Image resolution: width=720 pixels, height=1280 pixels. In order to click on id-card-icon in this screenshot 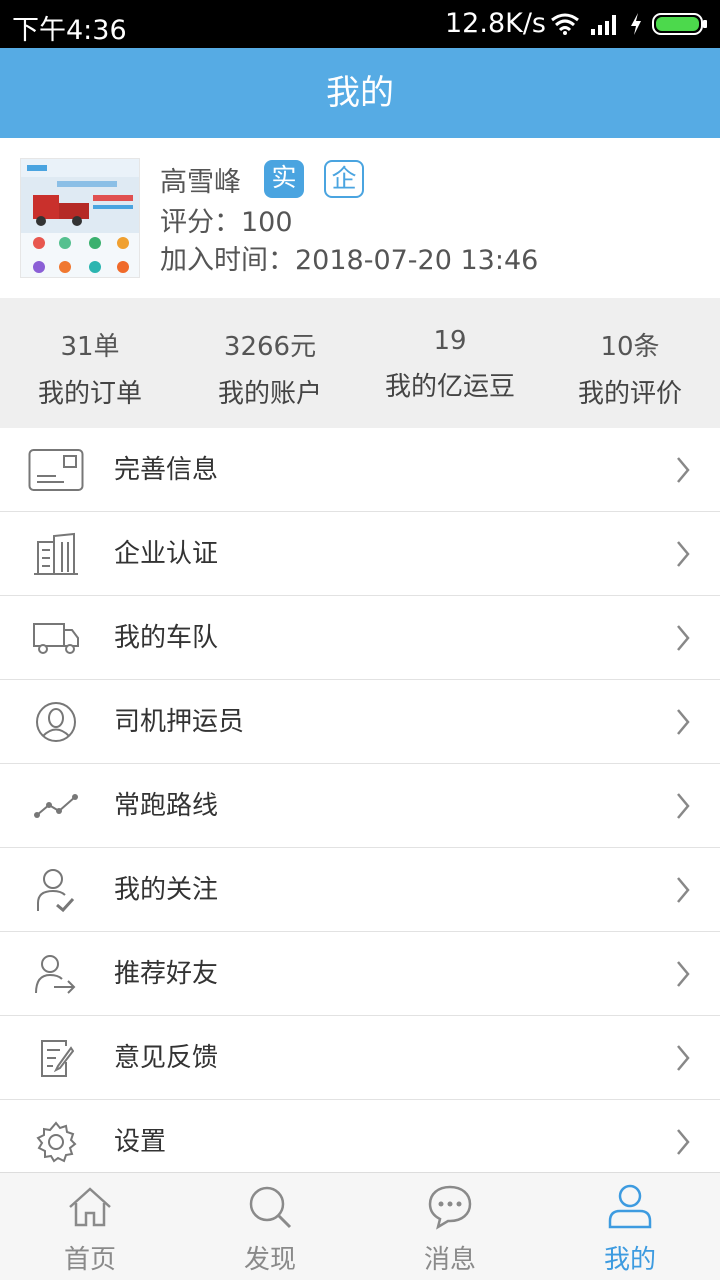, I will do `click(56, 470)`.